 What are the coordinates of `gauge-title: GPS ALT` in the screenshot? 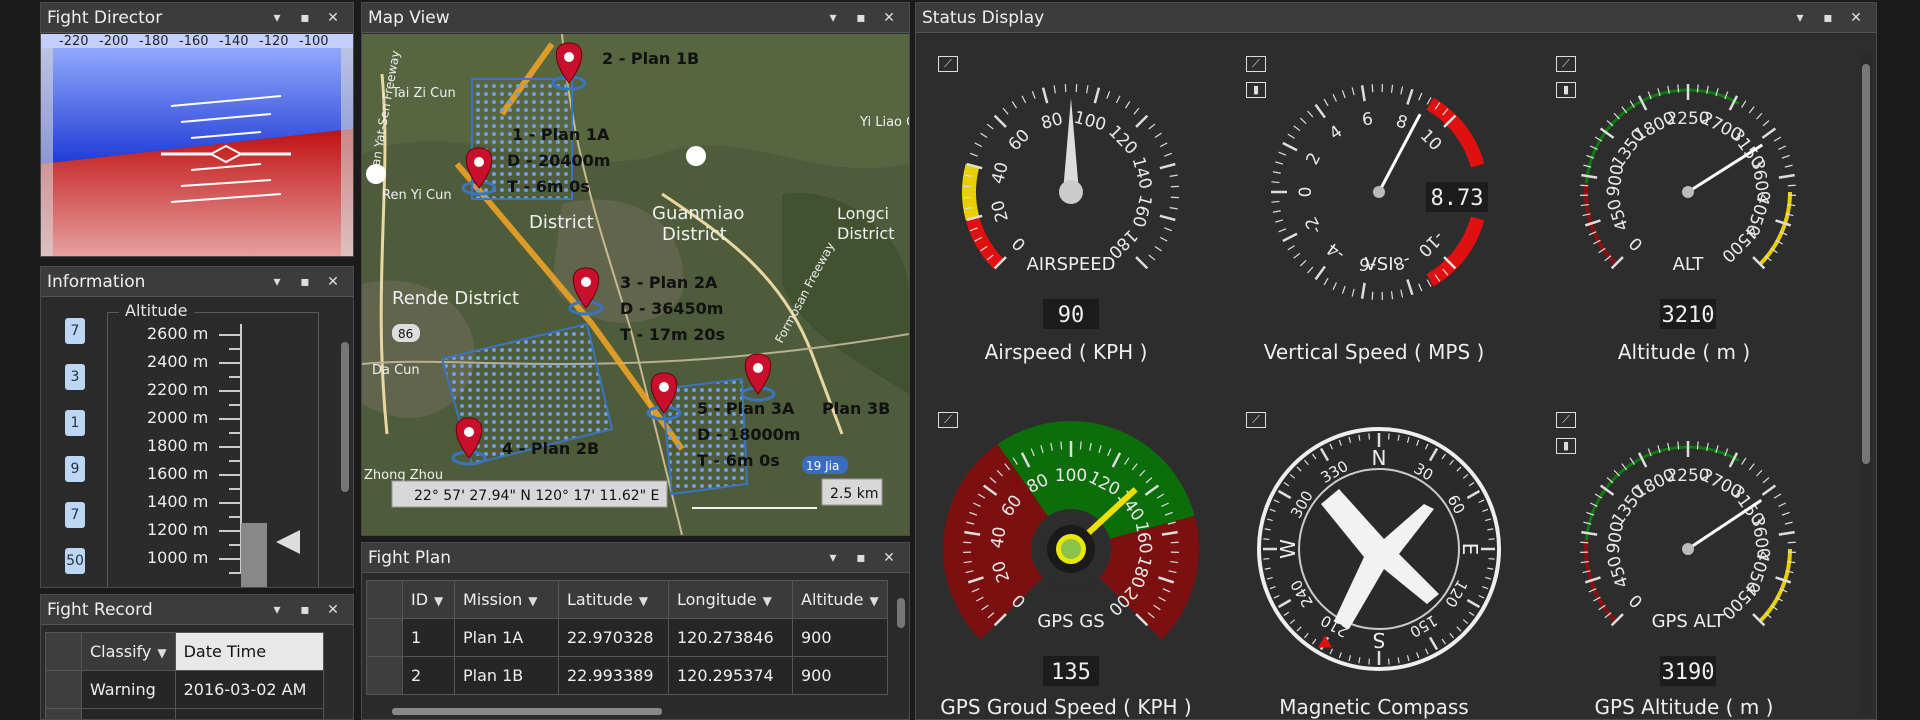 It's located at (1689, 621).